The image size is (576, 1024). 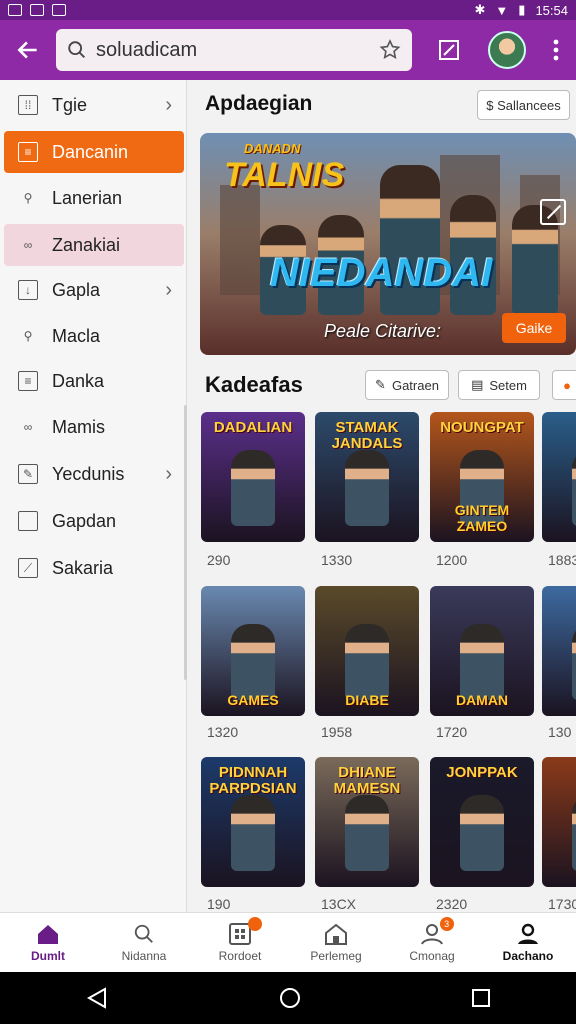 What do you see at coordinates (562, 904) in the screenshot?
I see `game-card-count: 1730` at bounding box center [562, 904].